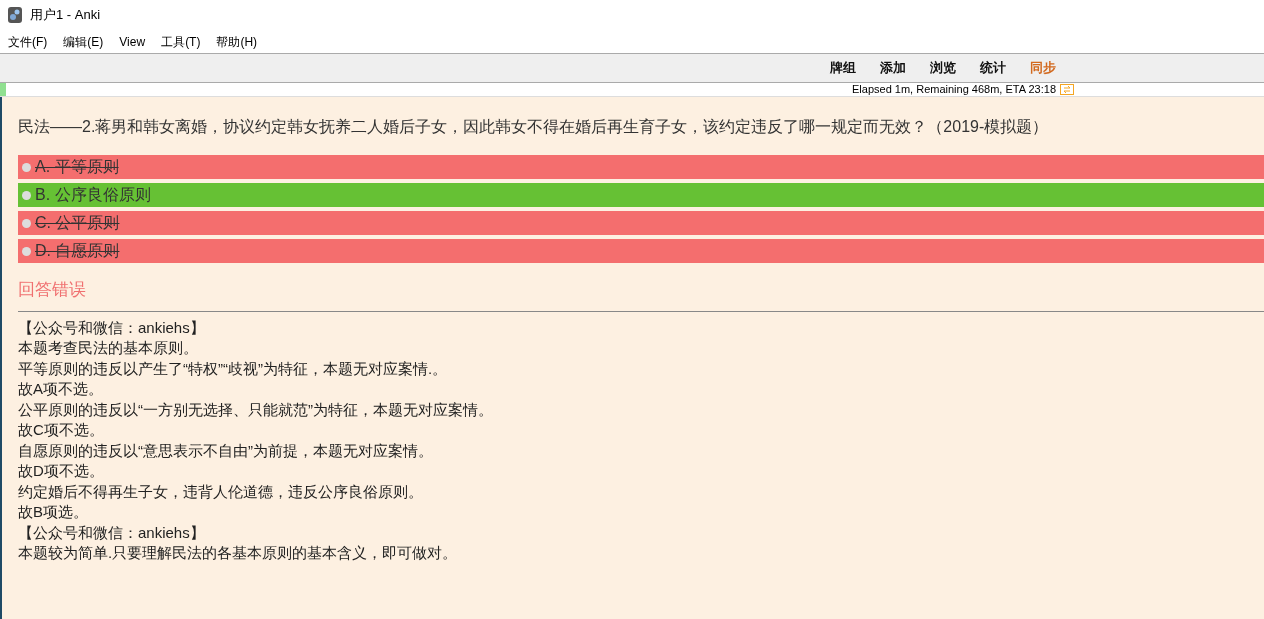 The height and width of the screenshot is (619, 1264). Describe the element at coordinates (238, 553) in the screenshot. I see `explanation-line: 本题较为简单.只要理解民法的各基本原则的基本含义，即可做对。` at that location.